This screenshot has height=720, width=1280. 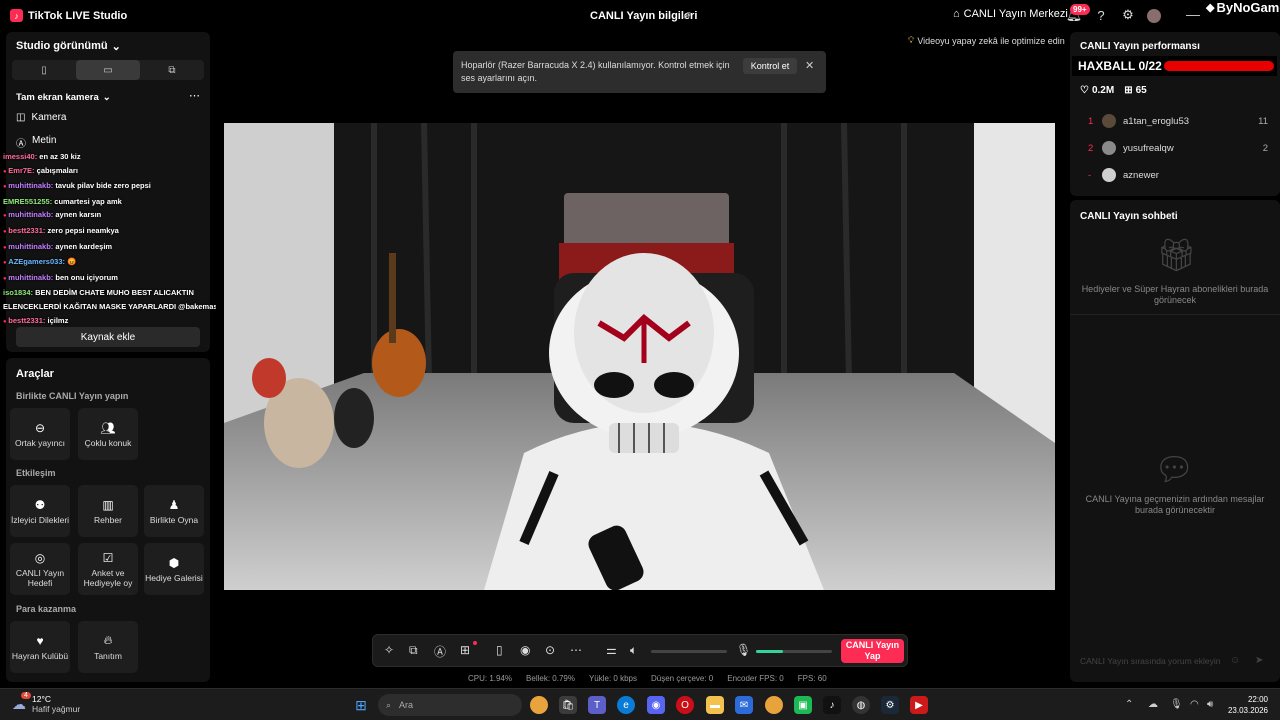 I want to click on chat-username: bestt2331:, so click(x=27, y=230).